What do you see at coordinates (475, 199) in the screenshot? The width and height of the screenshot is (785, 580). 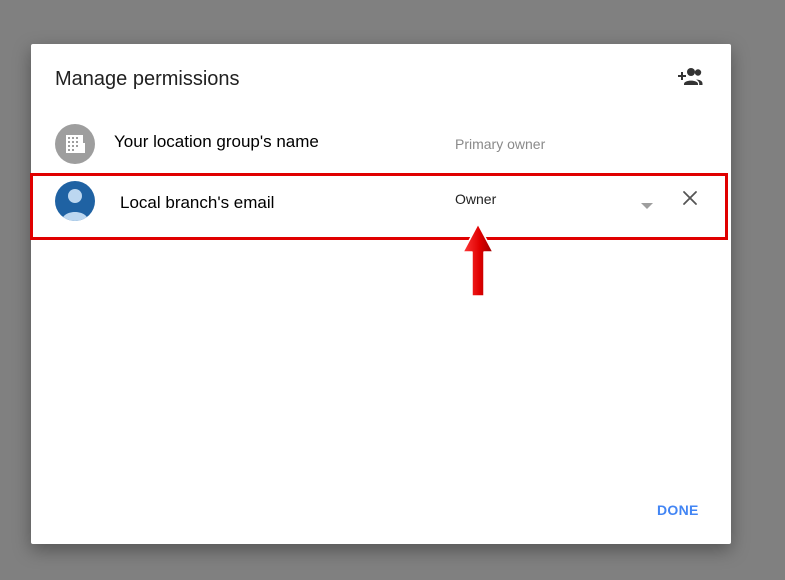 I see `role-select: Owner` at bounding box center [475, 199].